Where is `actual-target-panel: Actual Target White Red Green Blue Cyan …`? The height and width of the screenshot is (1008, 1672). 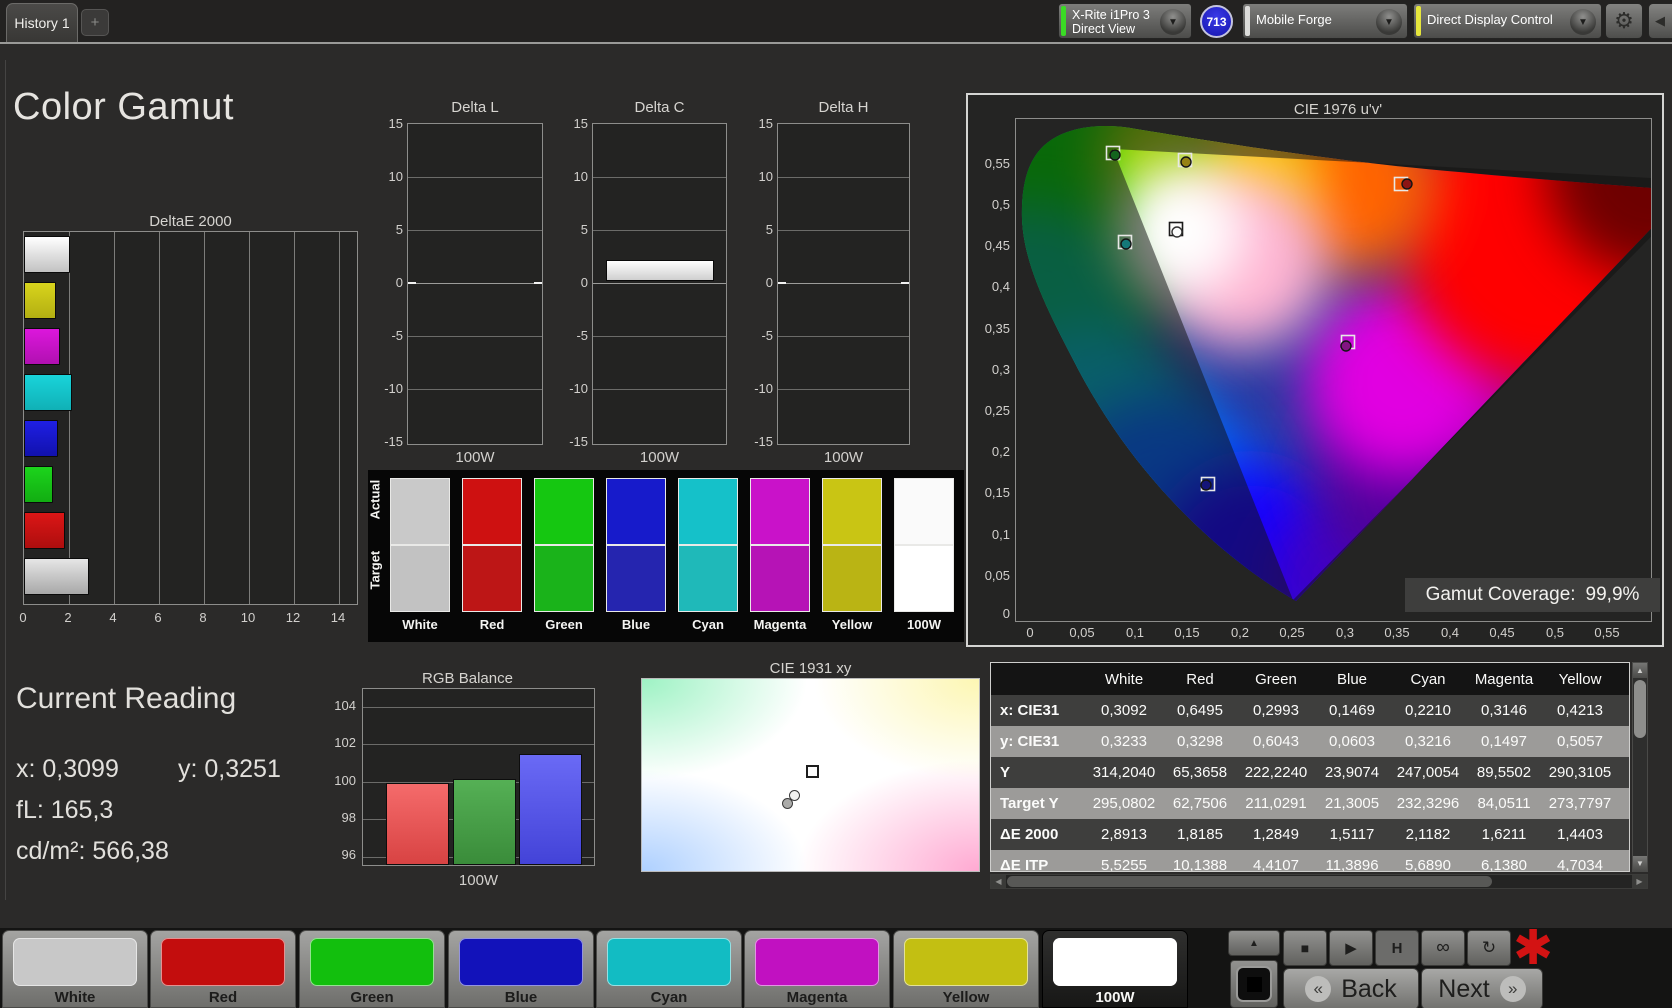 actual-target-panel: Actual Target White Red Green Blue Cyan … is located at coordinates (666, 556).